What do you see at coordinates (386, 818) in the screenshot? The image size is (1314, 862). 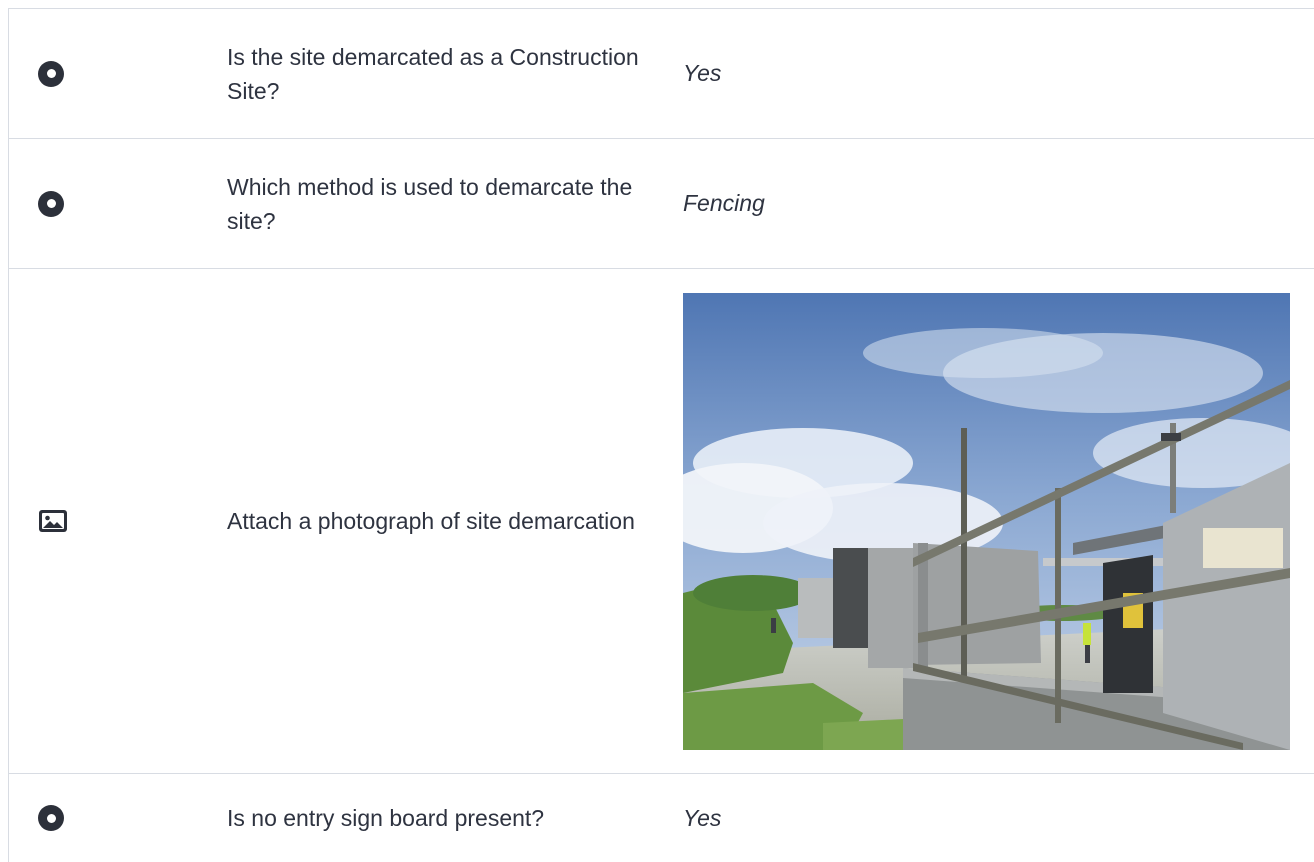 I see `question-text: Is no entry sign board present?` at bounding box center [386, 818].